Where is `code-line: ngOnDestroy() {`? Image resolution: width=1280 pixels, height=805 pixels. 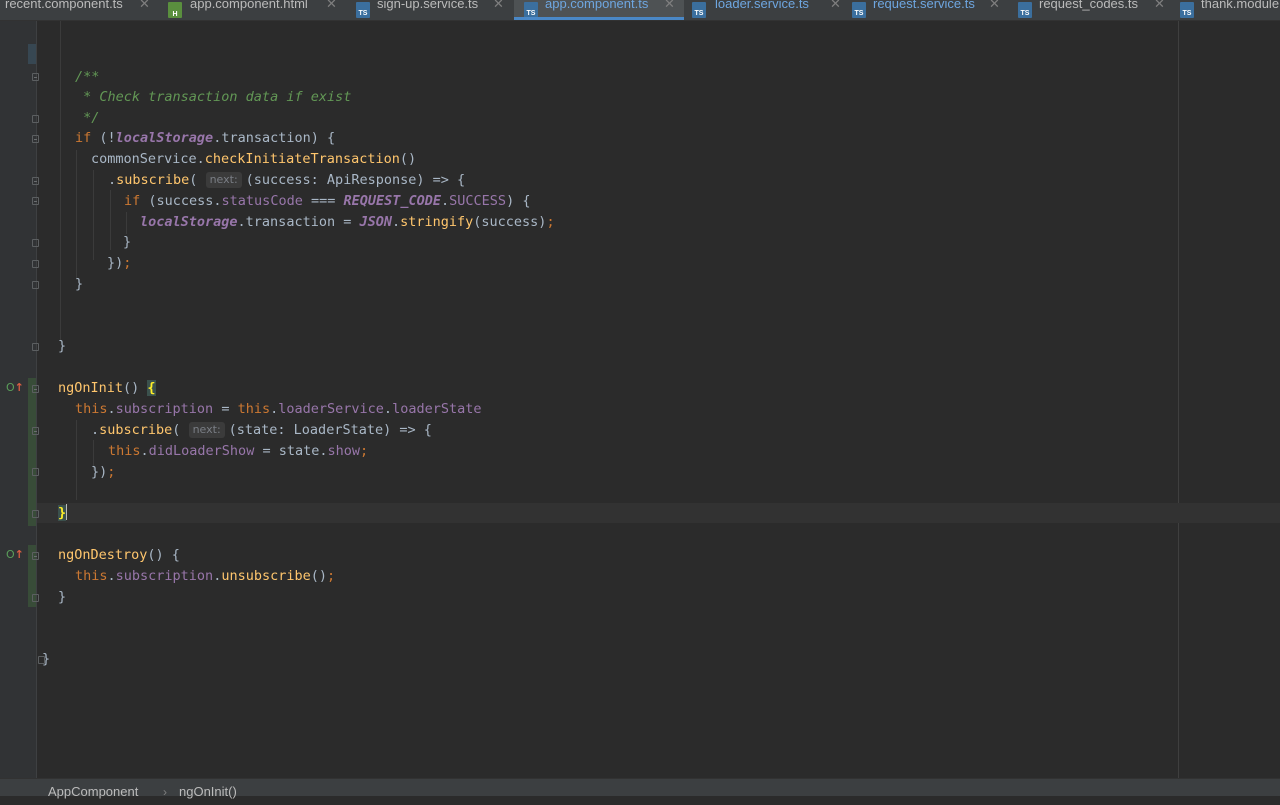
code-line: ngOnDestroy() { is located at coordinates (119, 555).